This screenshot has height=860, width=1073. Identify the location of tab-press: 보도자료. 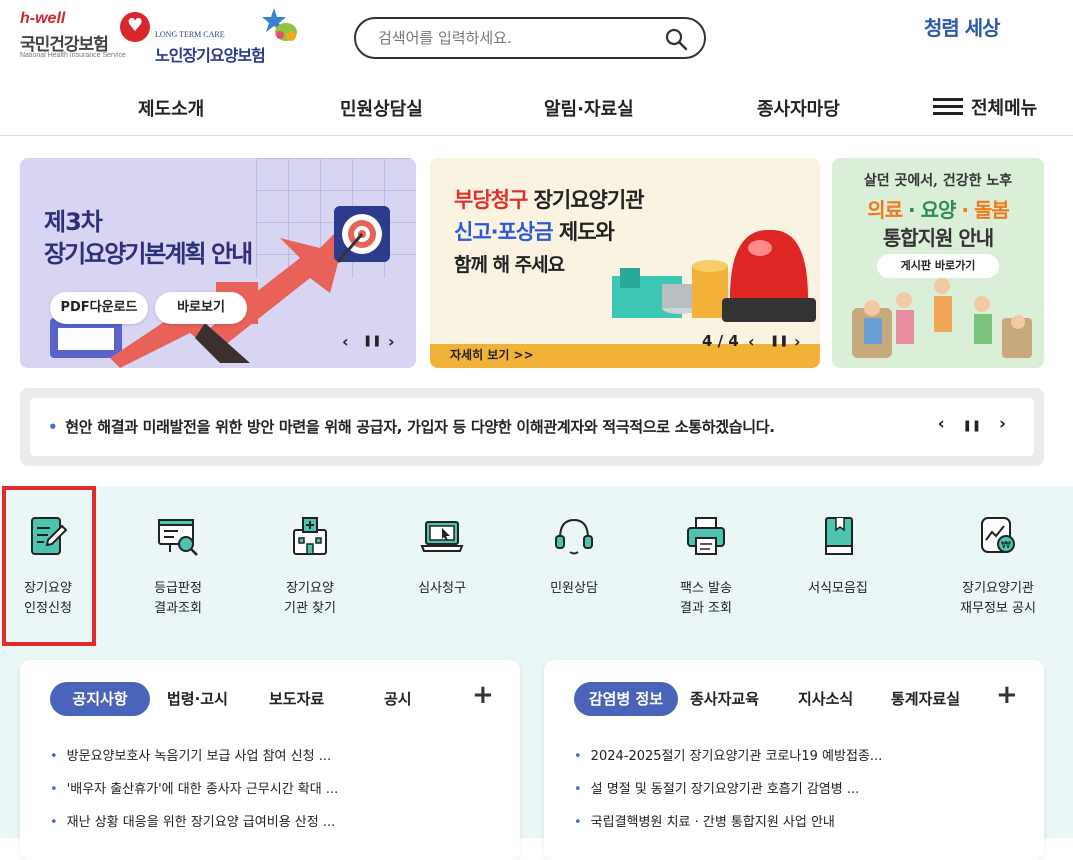
(296, 699).